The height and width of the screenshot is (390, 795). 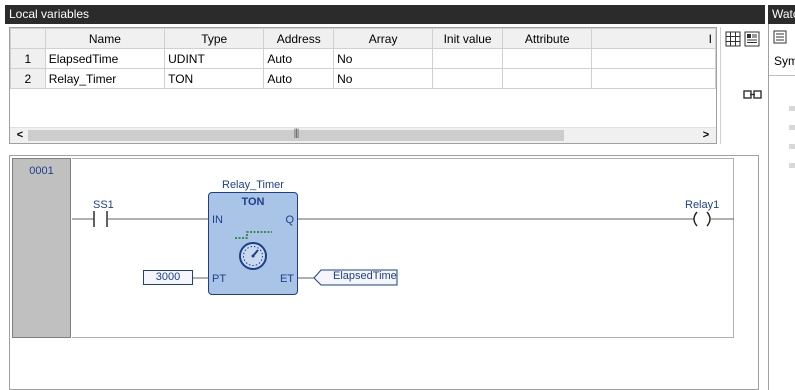 I want to click on text-view-icon, so click(x=752, y=39).